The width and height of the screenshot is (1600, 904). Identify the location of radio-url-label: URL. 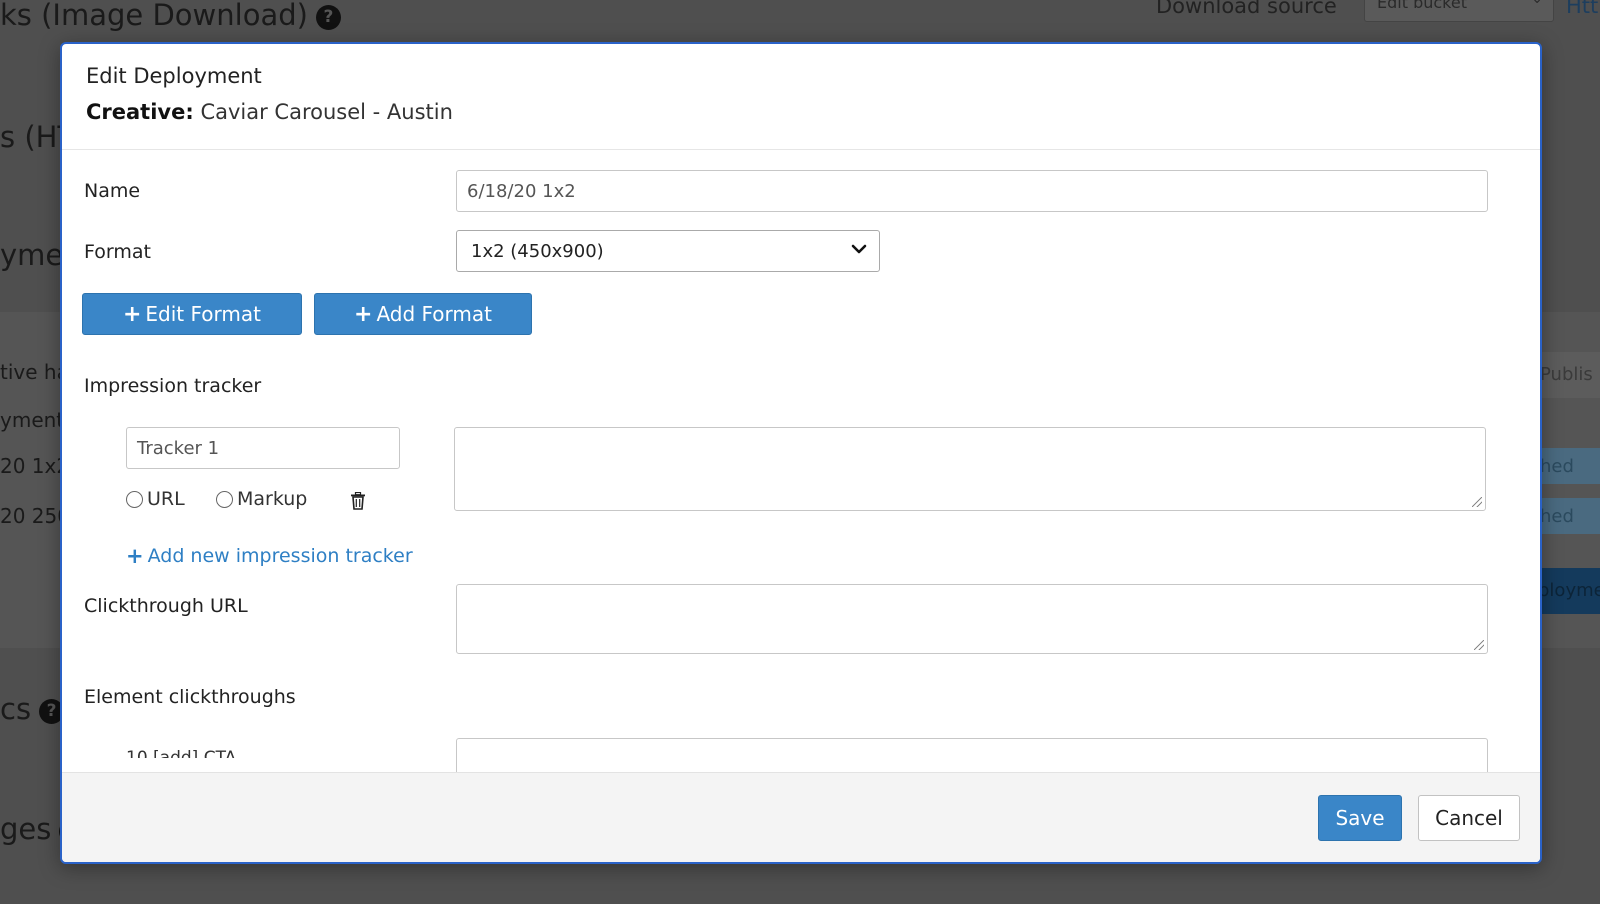
(166, 499).